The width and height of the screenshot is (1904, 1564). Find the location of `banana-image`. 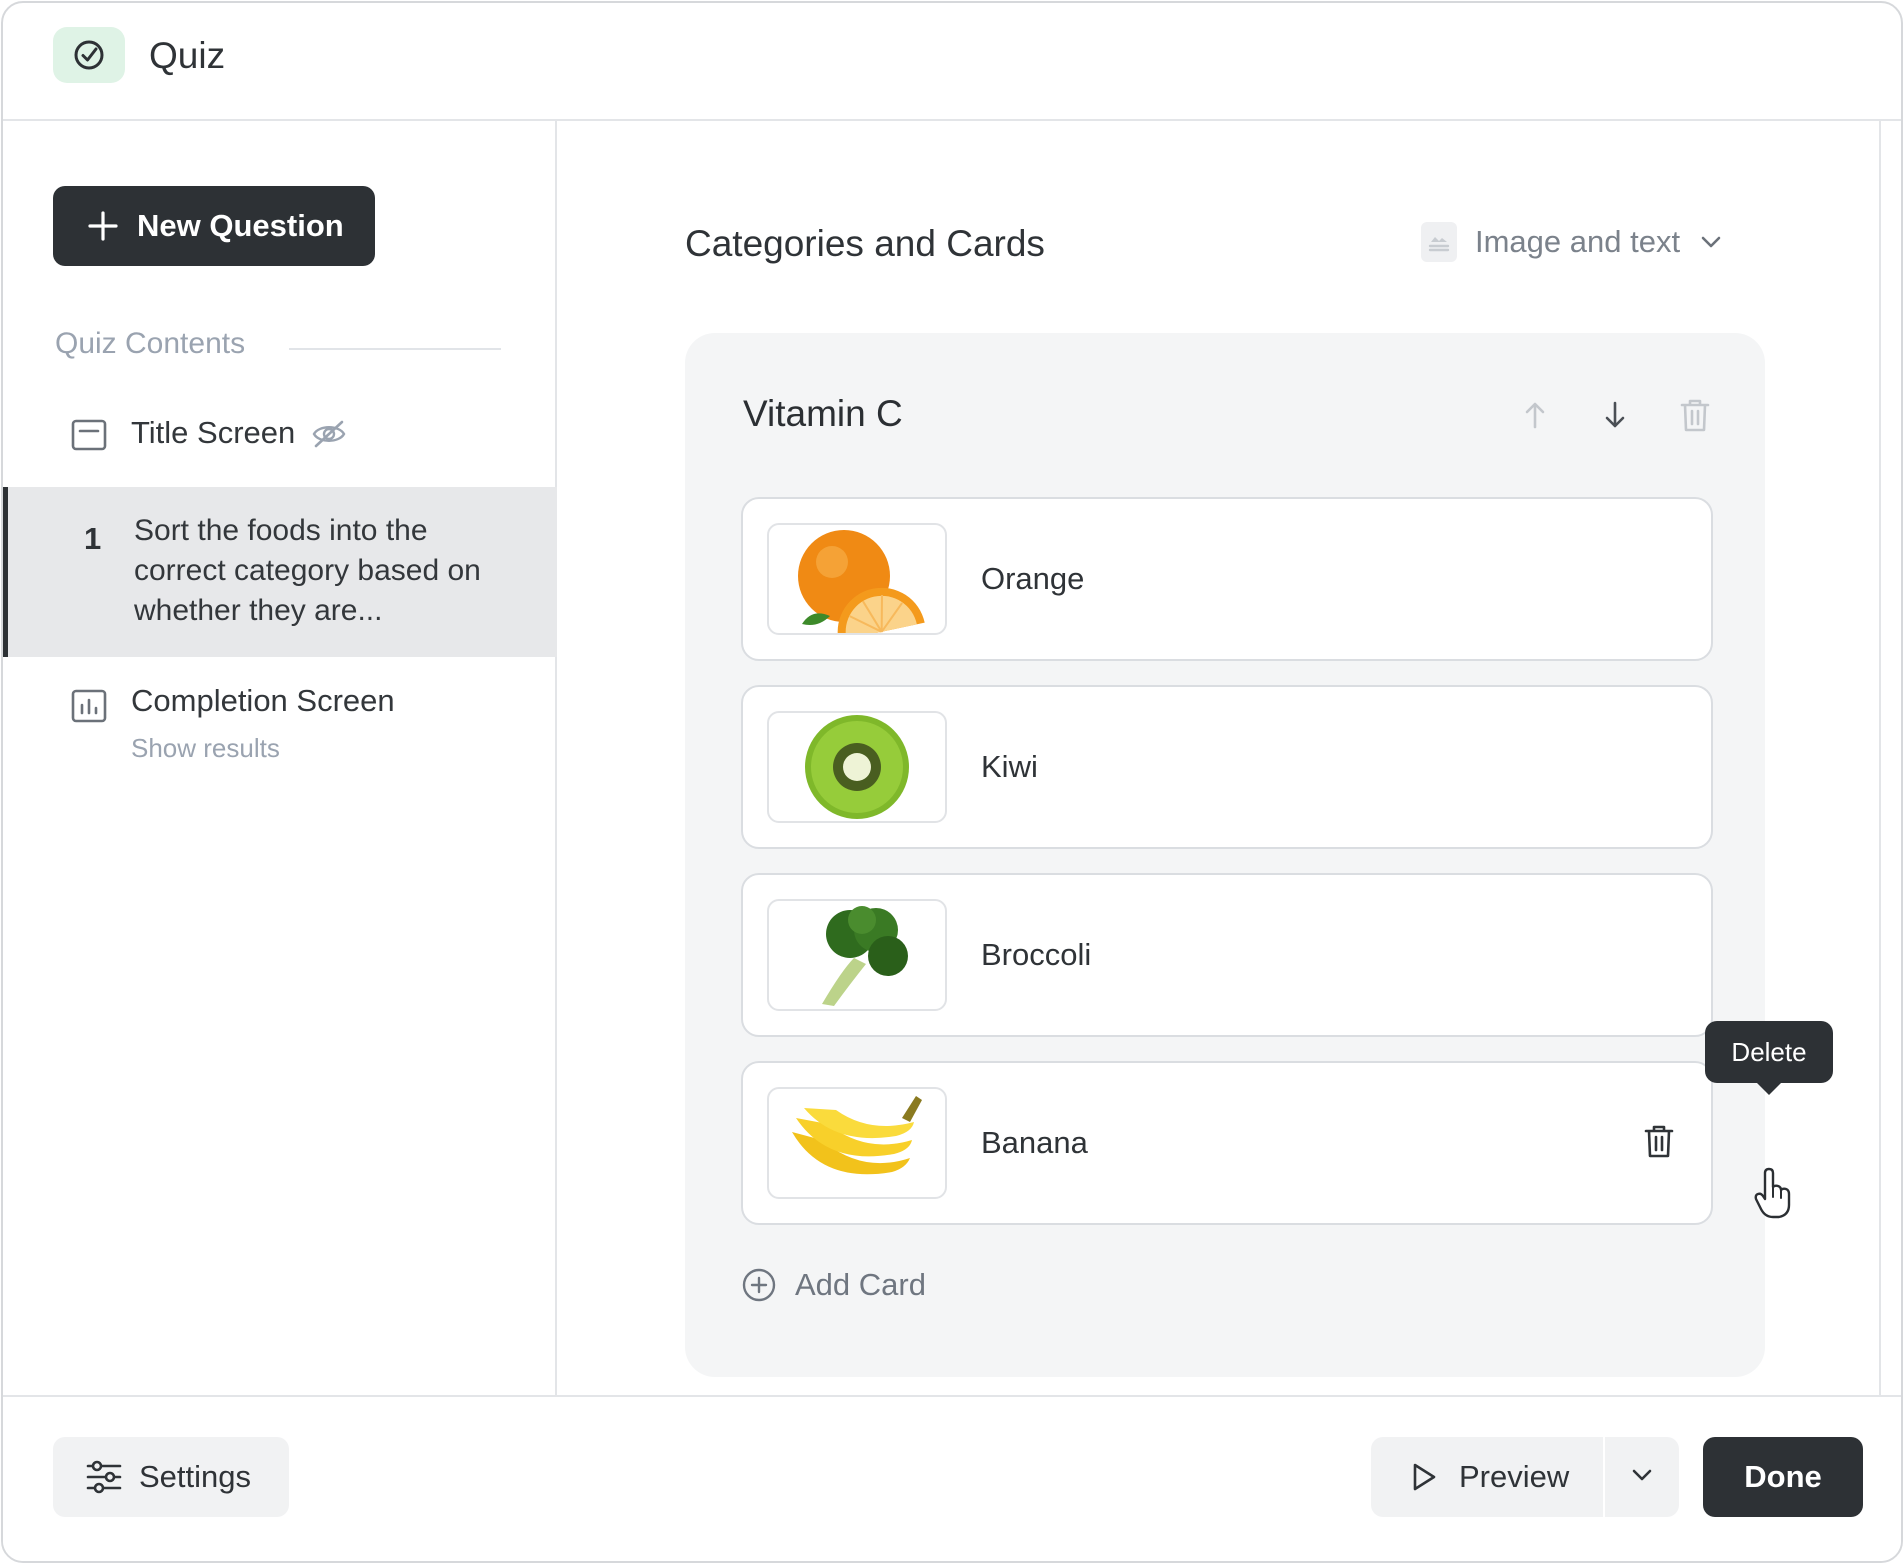

banana-image is located at coordinates (857, 1143).